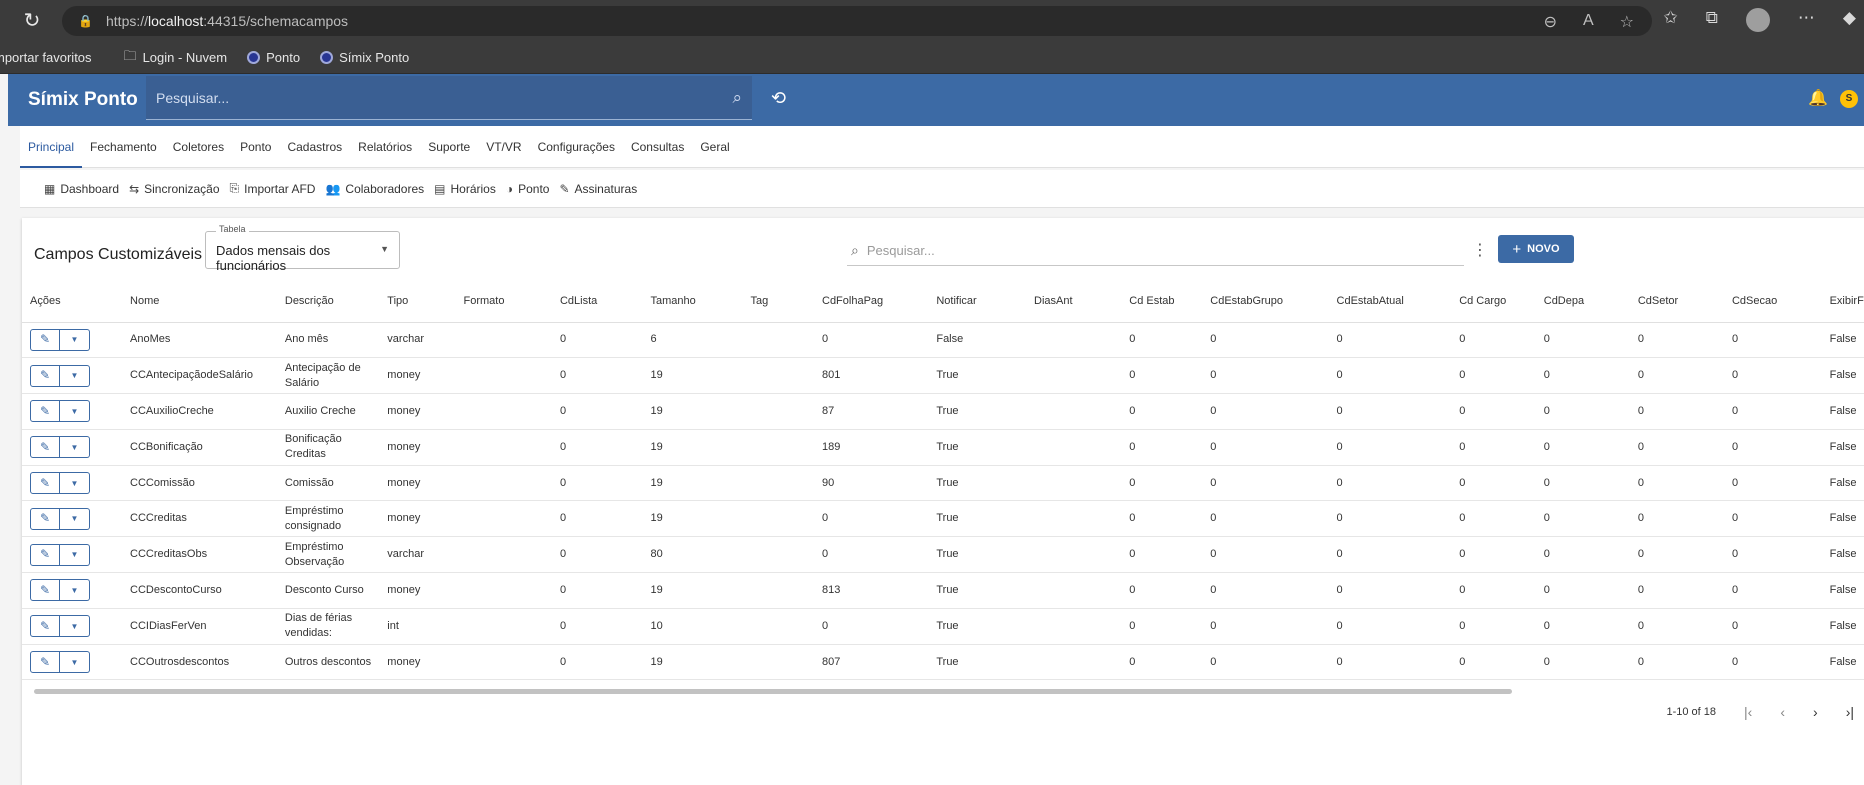 This screenshot has height=785, width=1864. Describe the element at coordinates (174, 189) in the screenshot. I see `submenu-item-sincroniza-o: ⇆ Sincronização` at that location.